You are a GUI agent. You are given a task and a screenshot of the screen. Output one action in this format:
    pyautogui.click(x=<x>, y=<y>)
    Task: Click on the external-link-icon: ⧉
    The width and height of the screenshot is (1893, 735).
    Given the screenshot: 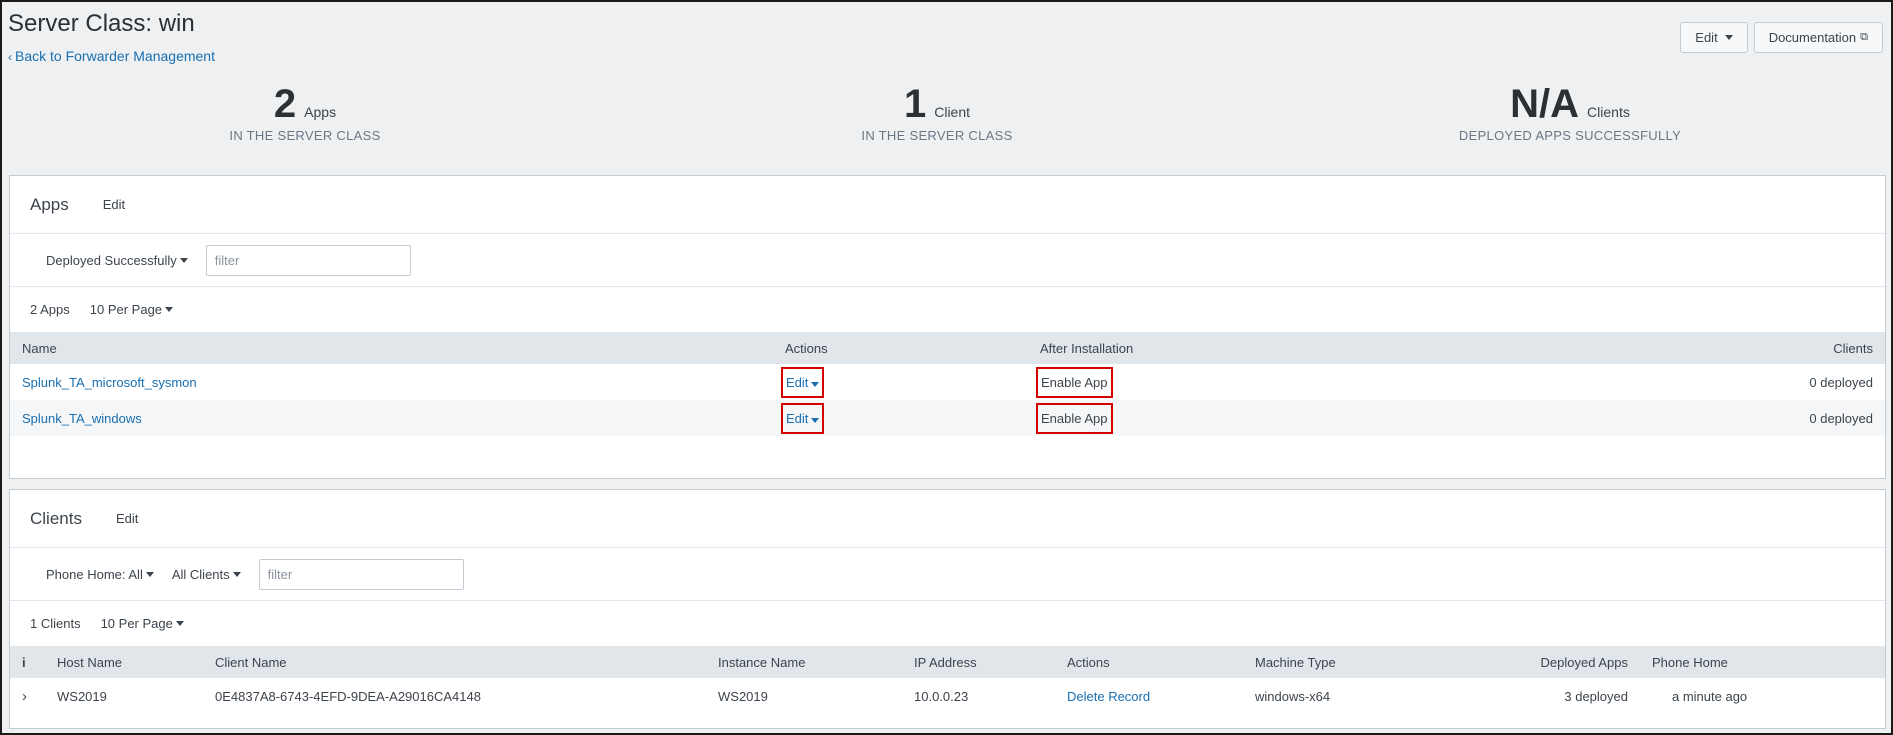 What is the action you would take?
    pyautogui.click(x=1864, y=37)
    